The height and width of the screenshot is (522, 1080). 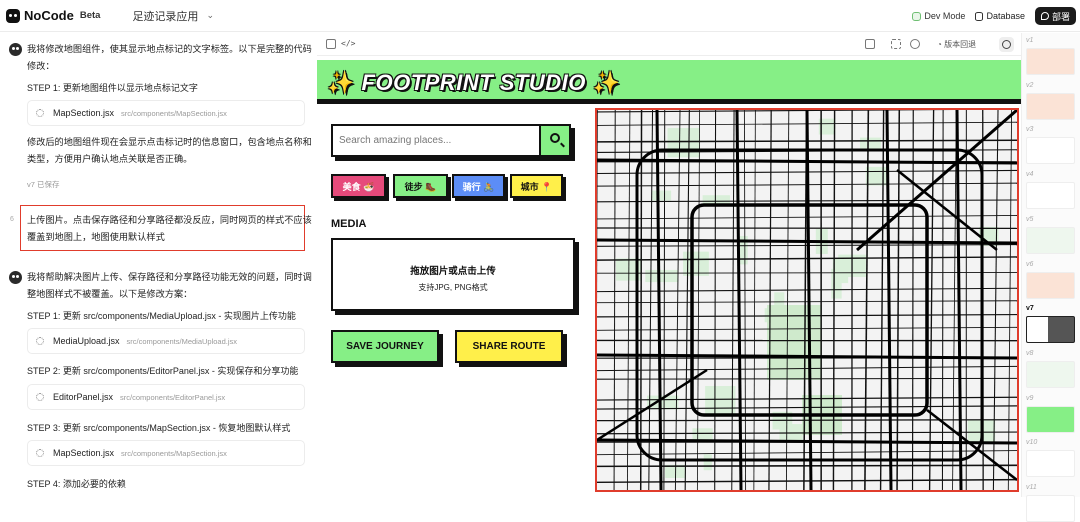 What do you see at coordinates (1050, 463) in the screenshot?
I see `version-thumbnail-v10` at bounding box center [1050, 463].